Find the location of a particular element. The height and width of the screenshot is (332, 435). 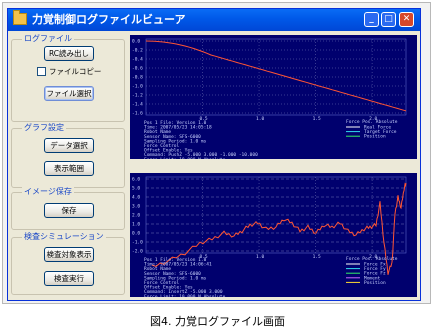

rc-read-button: RC読み出し is located at coordinates (69, 53).